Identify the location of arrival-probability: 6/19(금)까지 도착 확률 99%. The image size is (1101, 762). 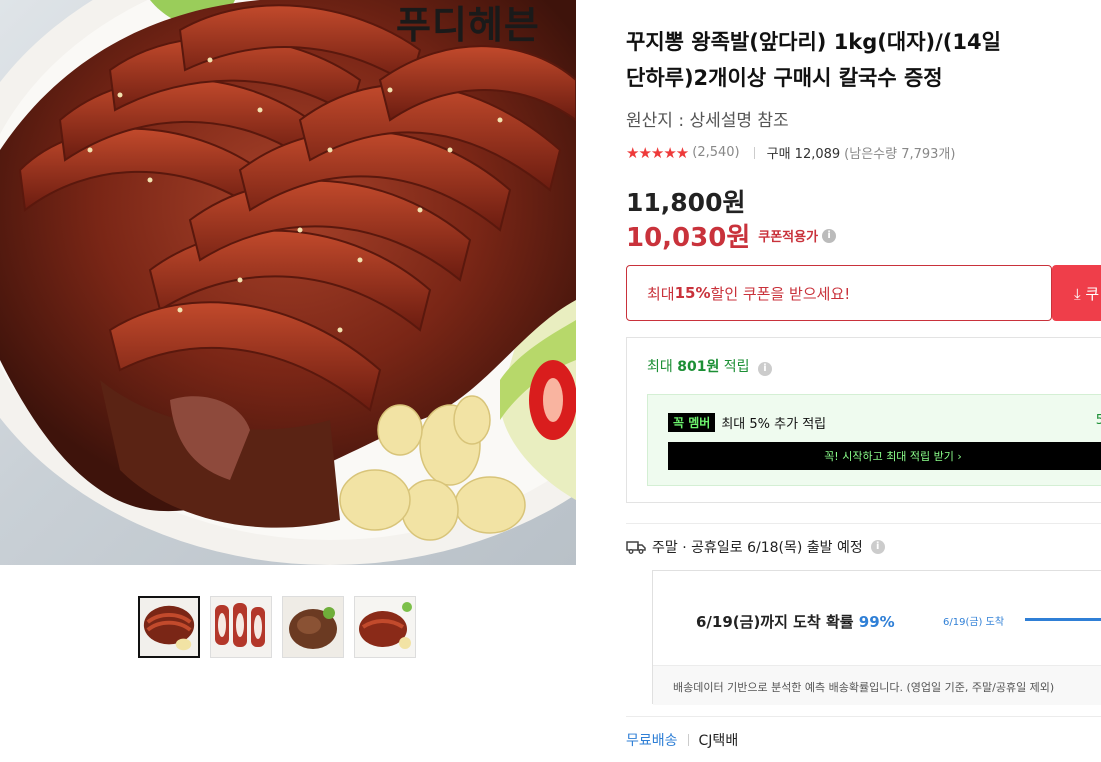
(795, 621).